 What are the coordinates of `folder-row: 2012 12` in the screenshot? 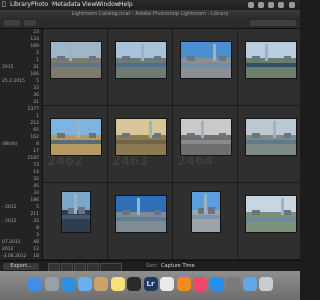 It's located at (21, 249).